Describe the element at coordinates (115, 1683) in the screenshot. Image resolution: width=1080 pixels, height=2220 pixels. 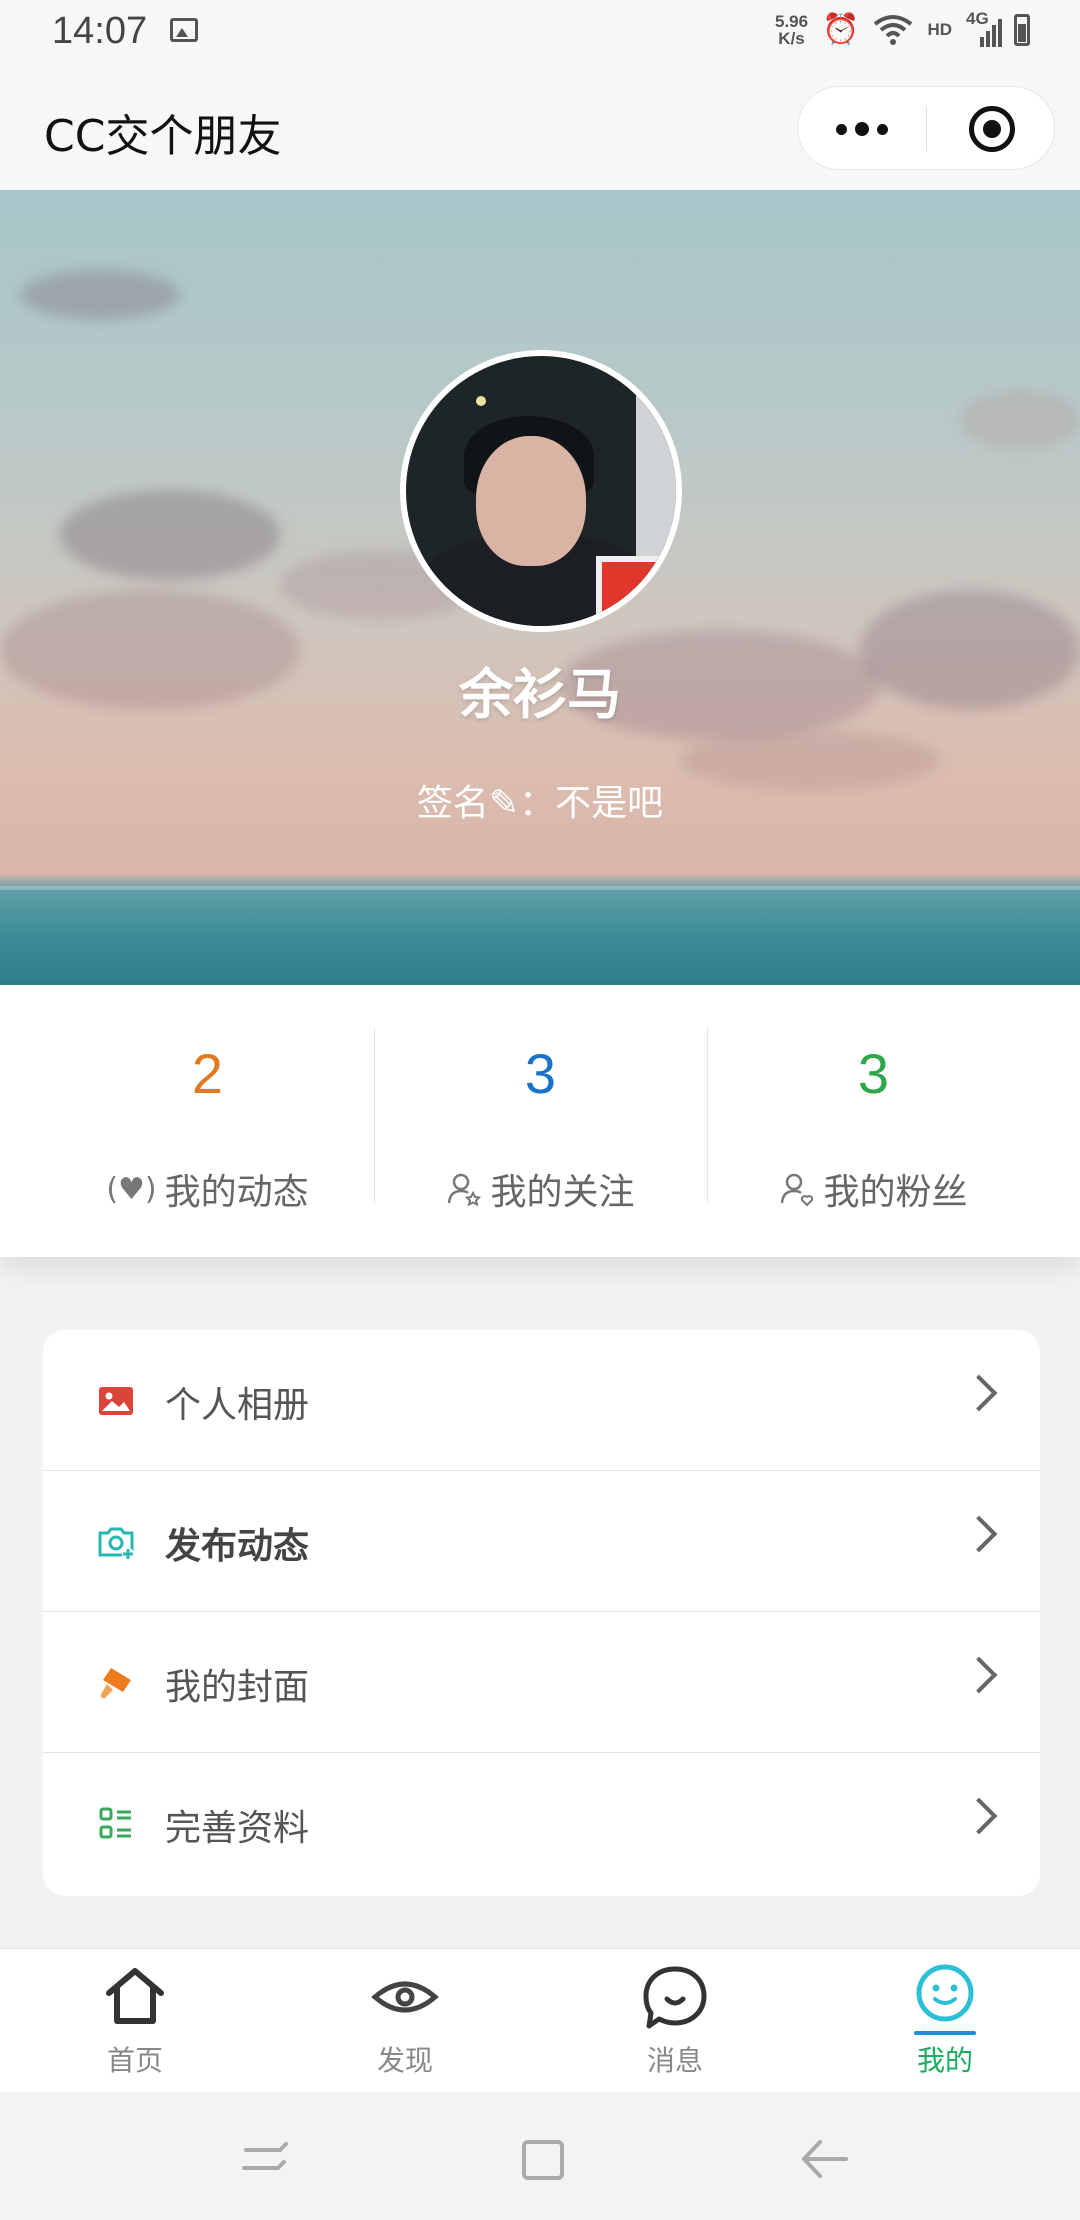
I see `brush-icon` at that location.